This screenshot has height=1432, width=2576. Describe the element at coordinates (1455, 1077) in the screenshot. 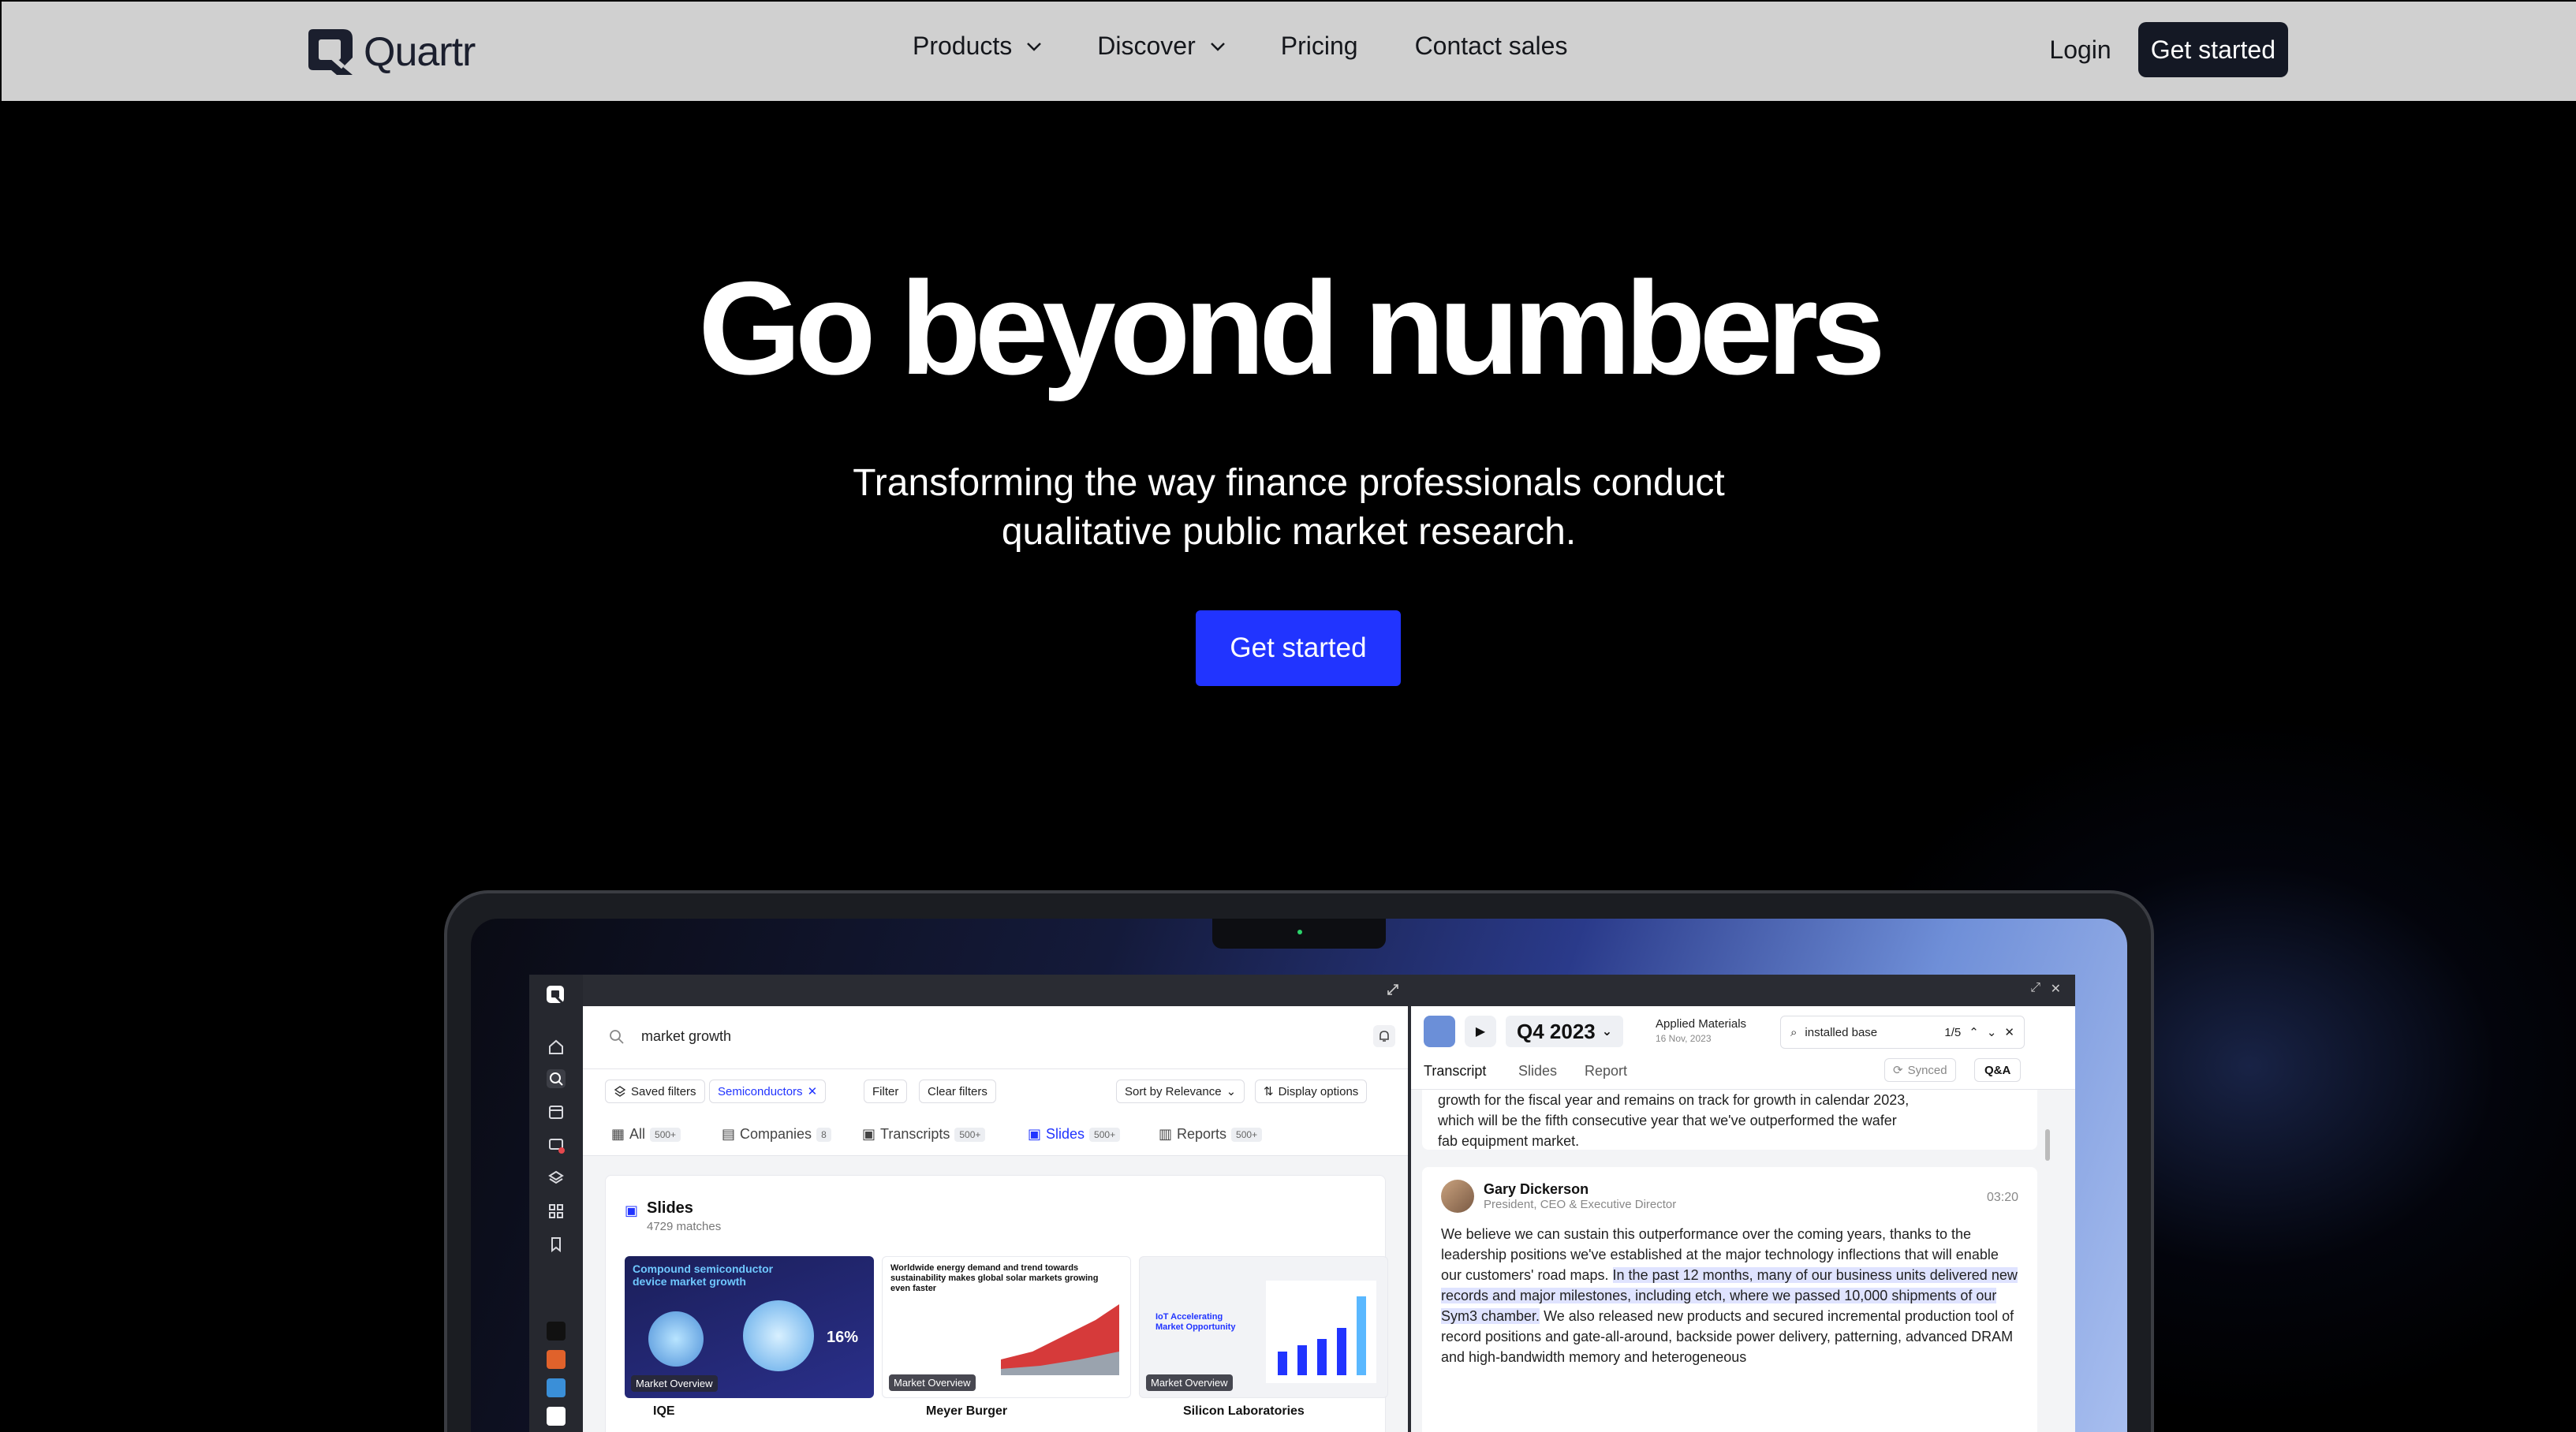

I see `tab-transcript: Transcript` at that location.